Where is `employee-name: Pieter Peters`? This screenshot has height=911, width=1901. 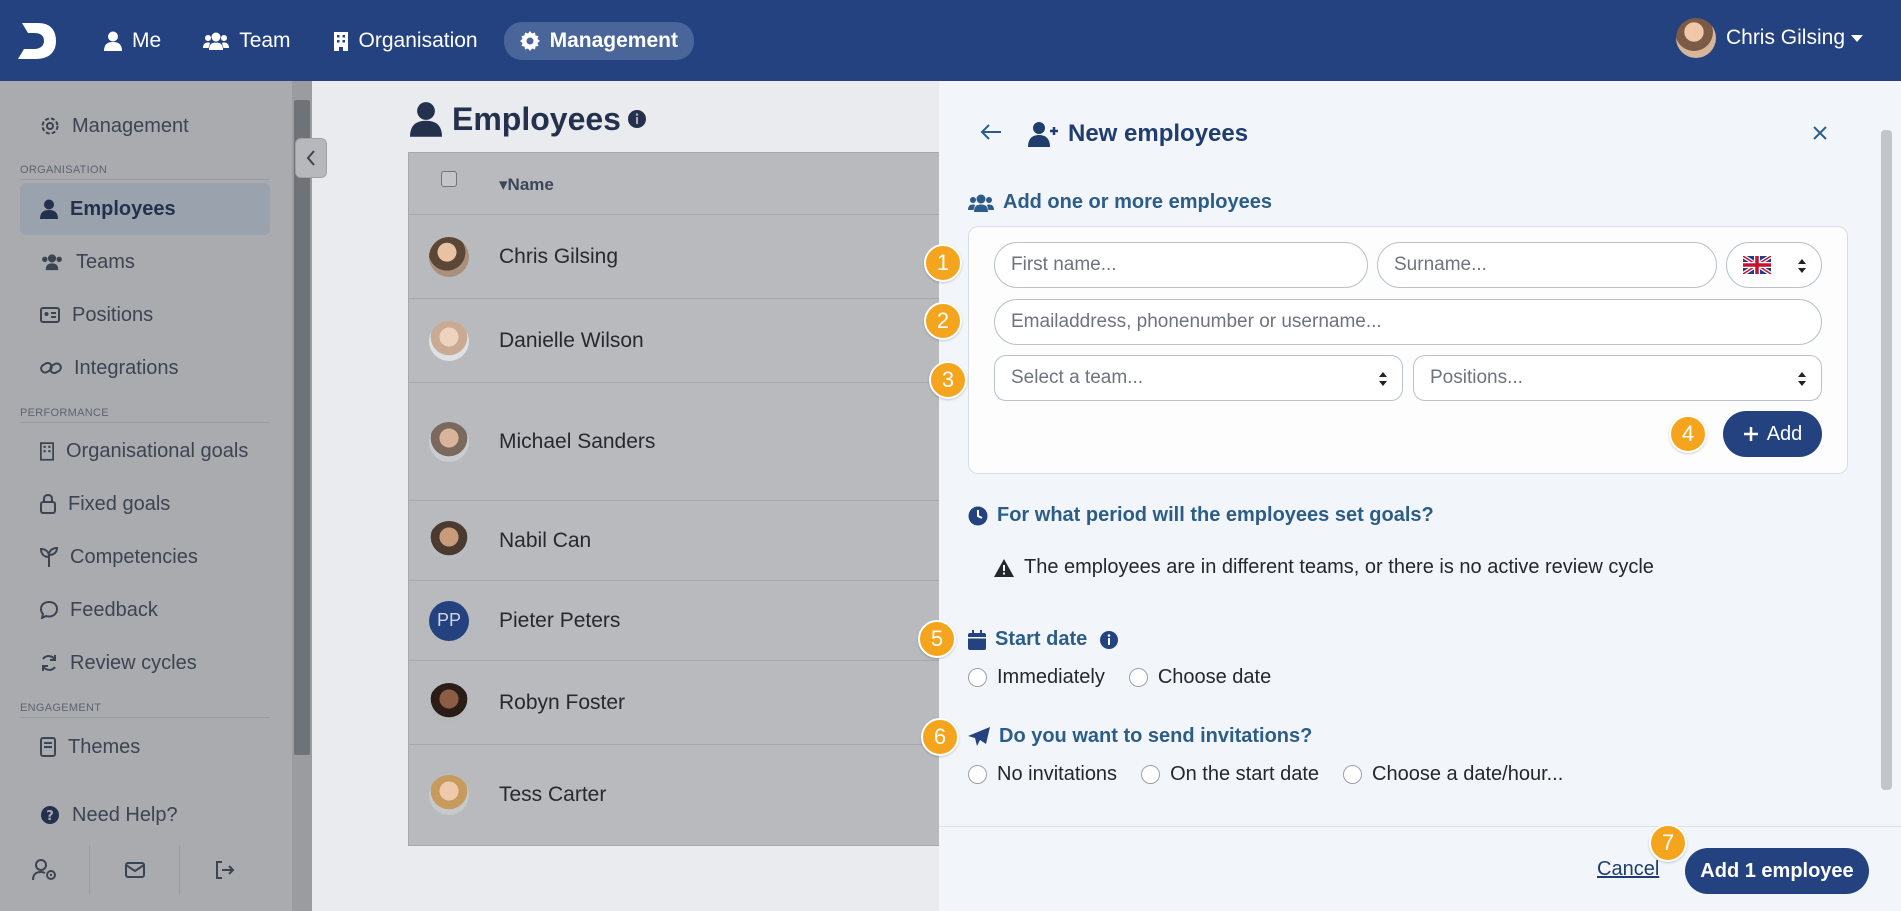
employee-name: Pieter Peters is located at coordinates (560, 620).